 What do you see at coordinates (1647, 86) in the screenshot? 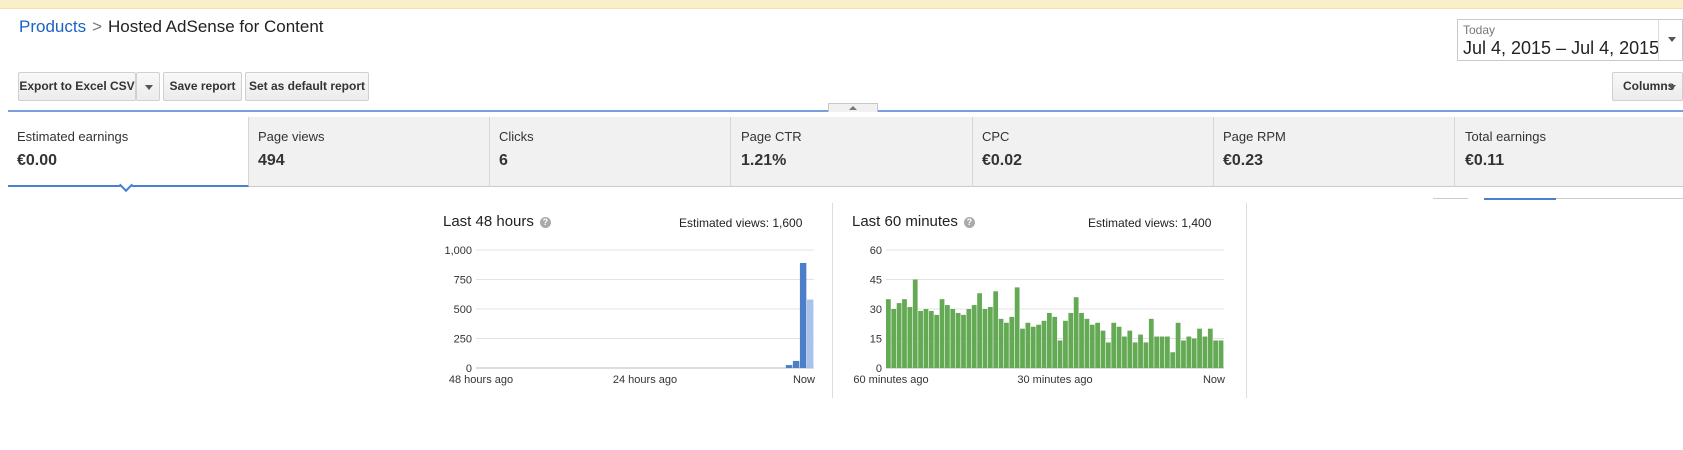
I see `columns-button: Columns` at bounding box center [1647, 86].